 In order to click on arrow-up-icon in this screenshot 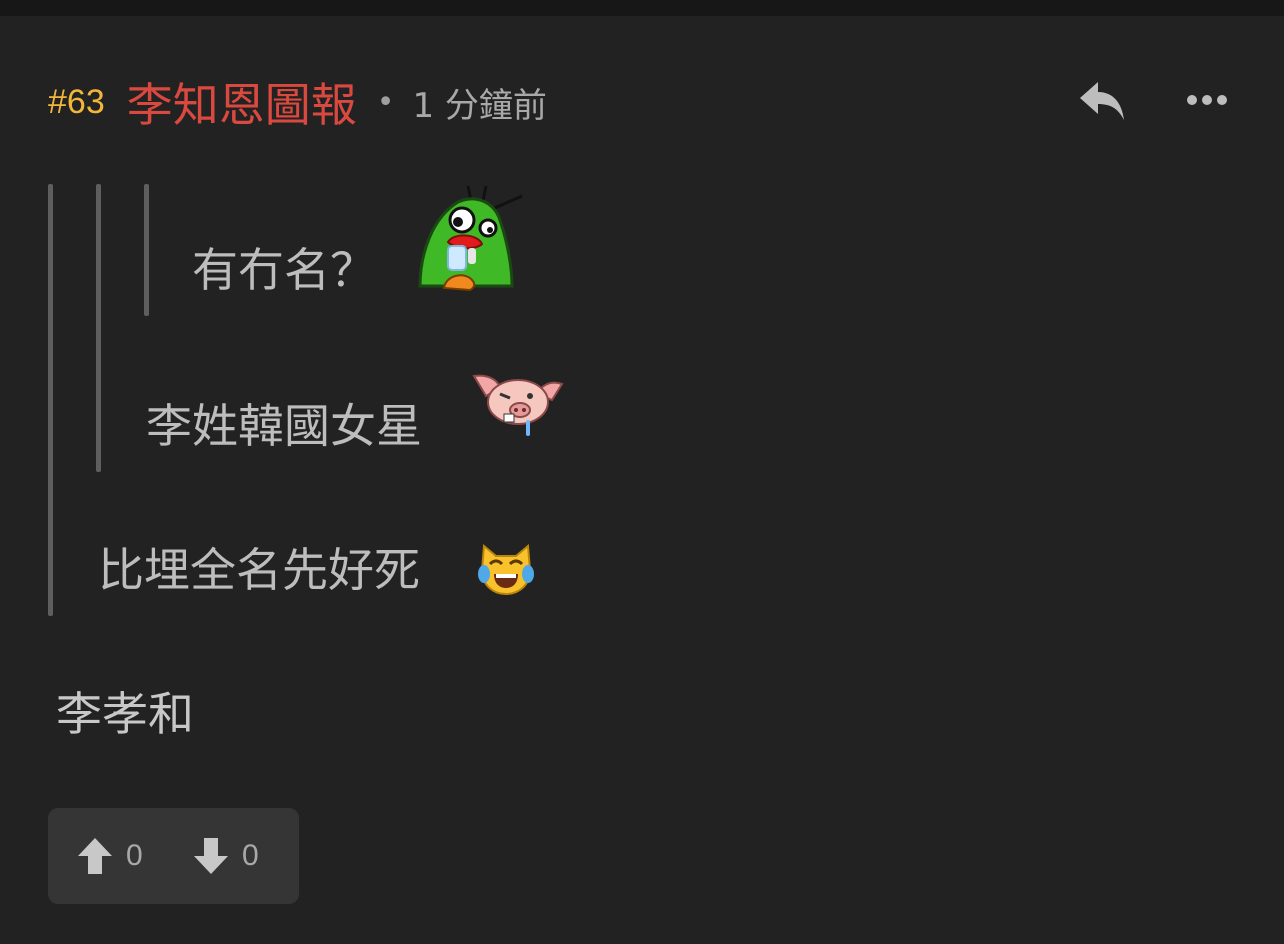, I will do `click(95, 856)`.